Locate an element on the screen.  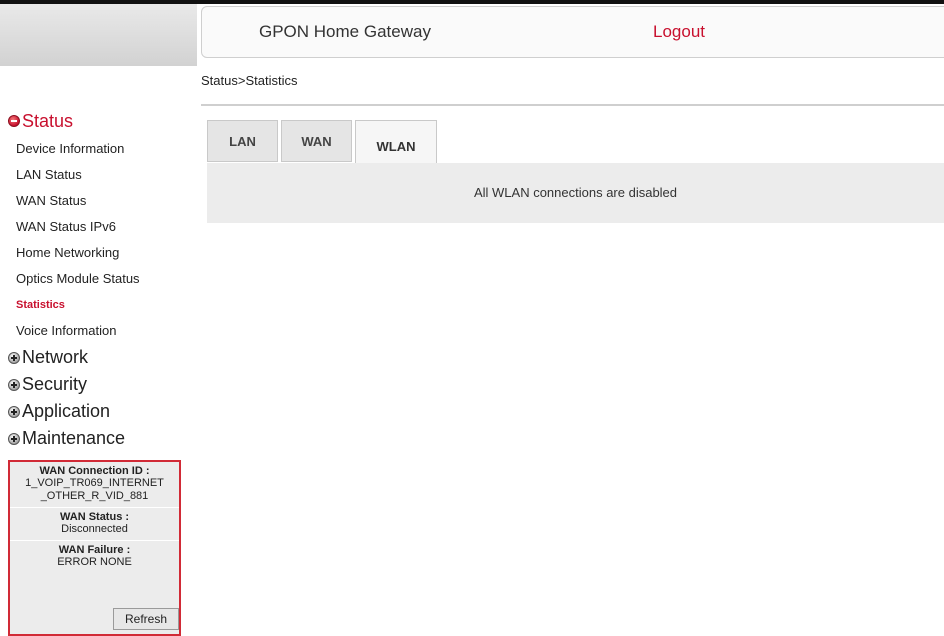
tab-wlan: WLAN is located at coordinates (396, 142).